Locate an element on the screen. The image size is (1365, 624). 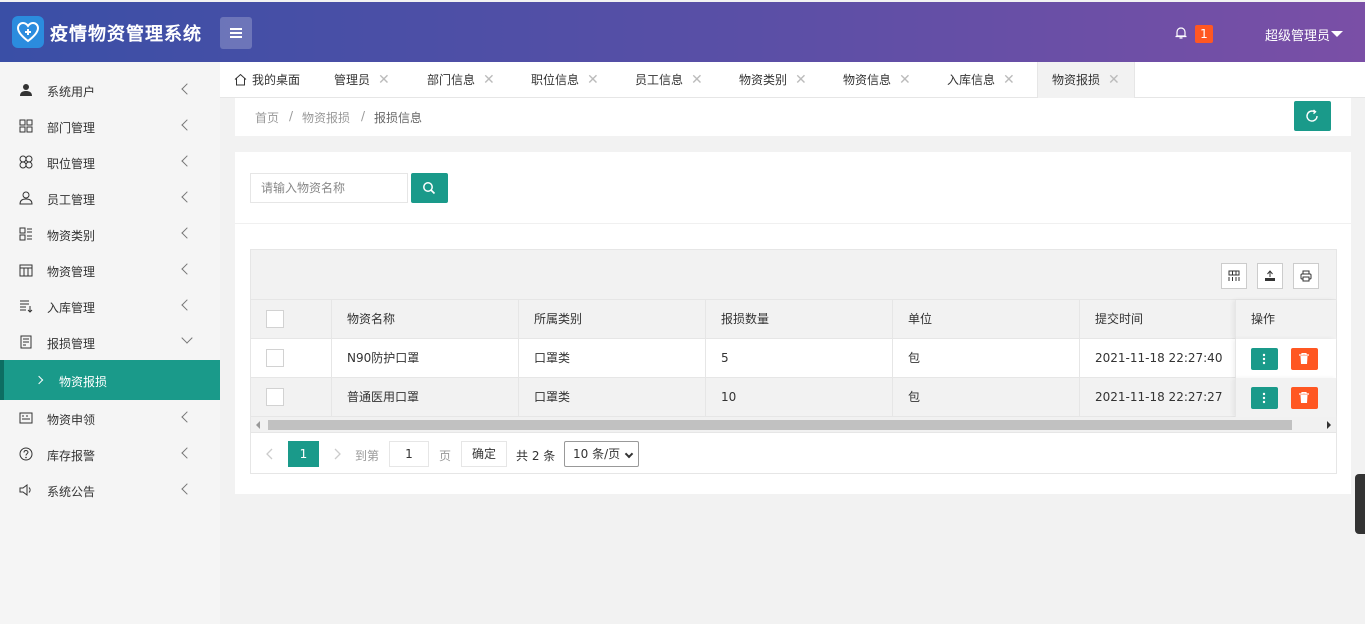
search-input is located at coordinates (329, 188).